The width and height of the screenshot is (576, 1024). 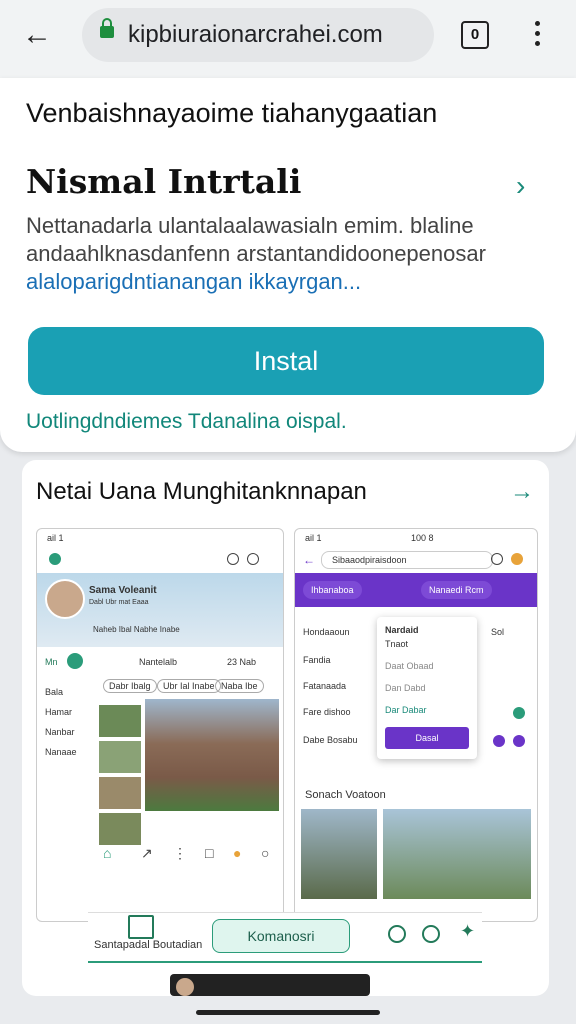 I want to click on clock-icon, so click(x=397, y=934).